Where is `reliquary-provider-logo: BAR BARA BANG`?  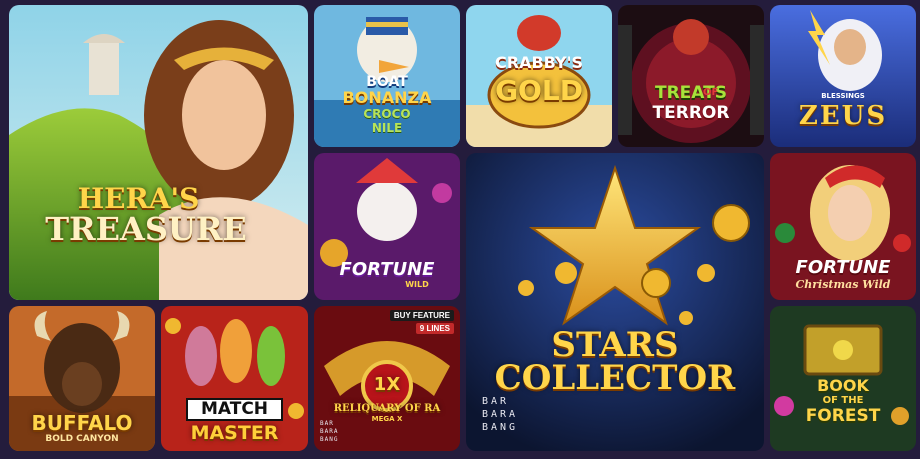 reliquary-provider-logo: BAR BARA BANG is located at coordinates (329, 431).